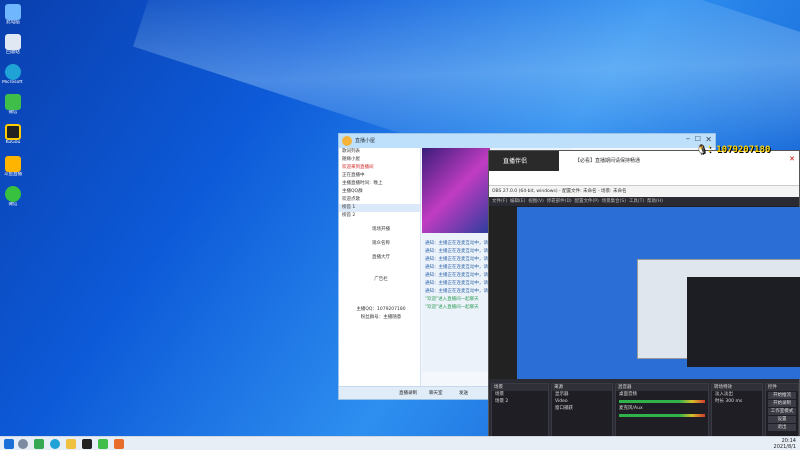  I want to click on minimize-icon: –, so click(688, 138).